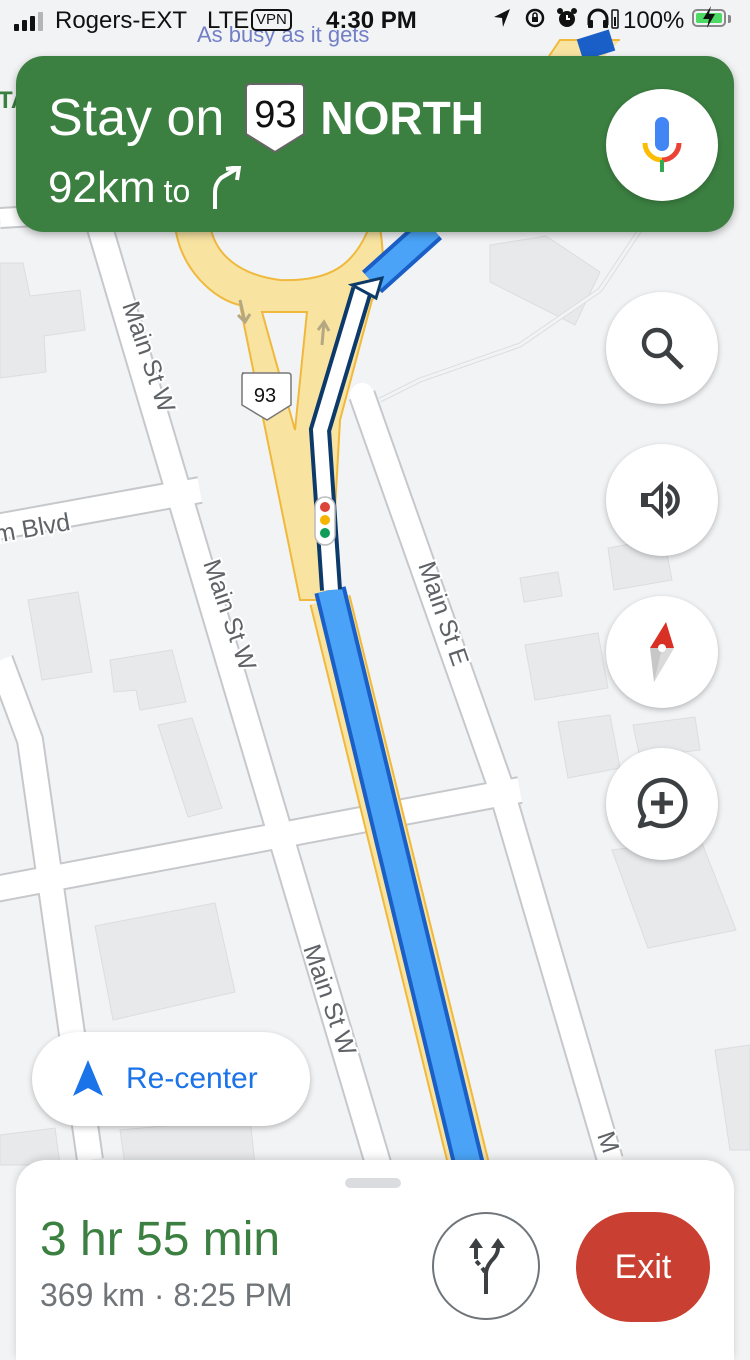 Image resolution: width=750 pixels, height=1360 pixels. I want to click on rotation-lock-icon, so click(535, 21).